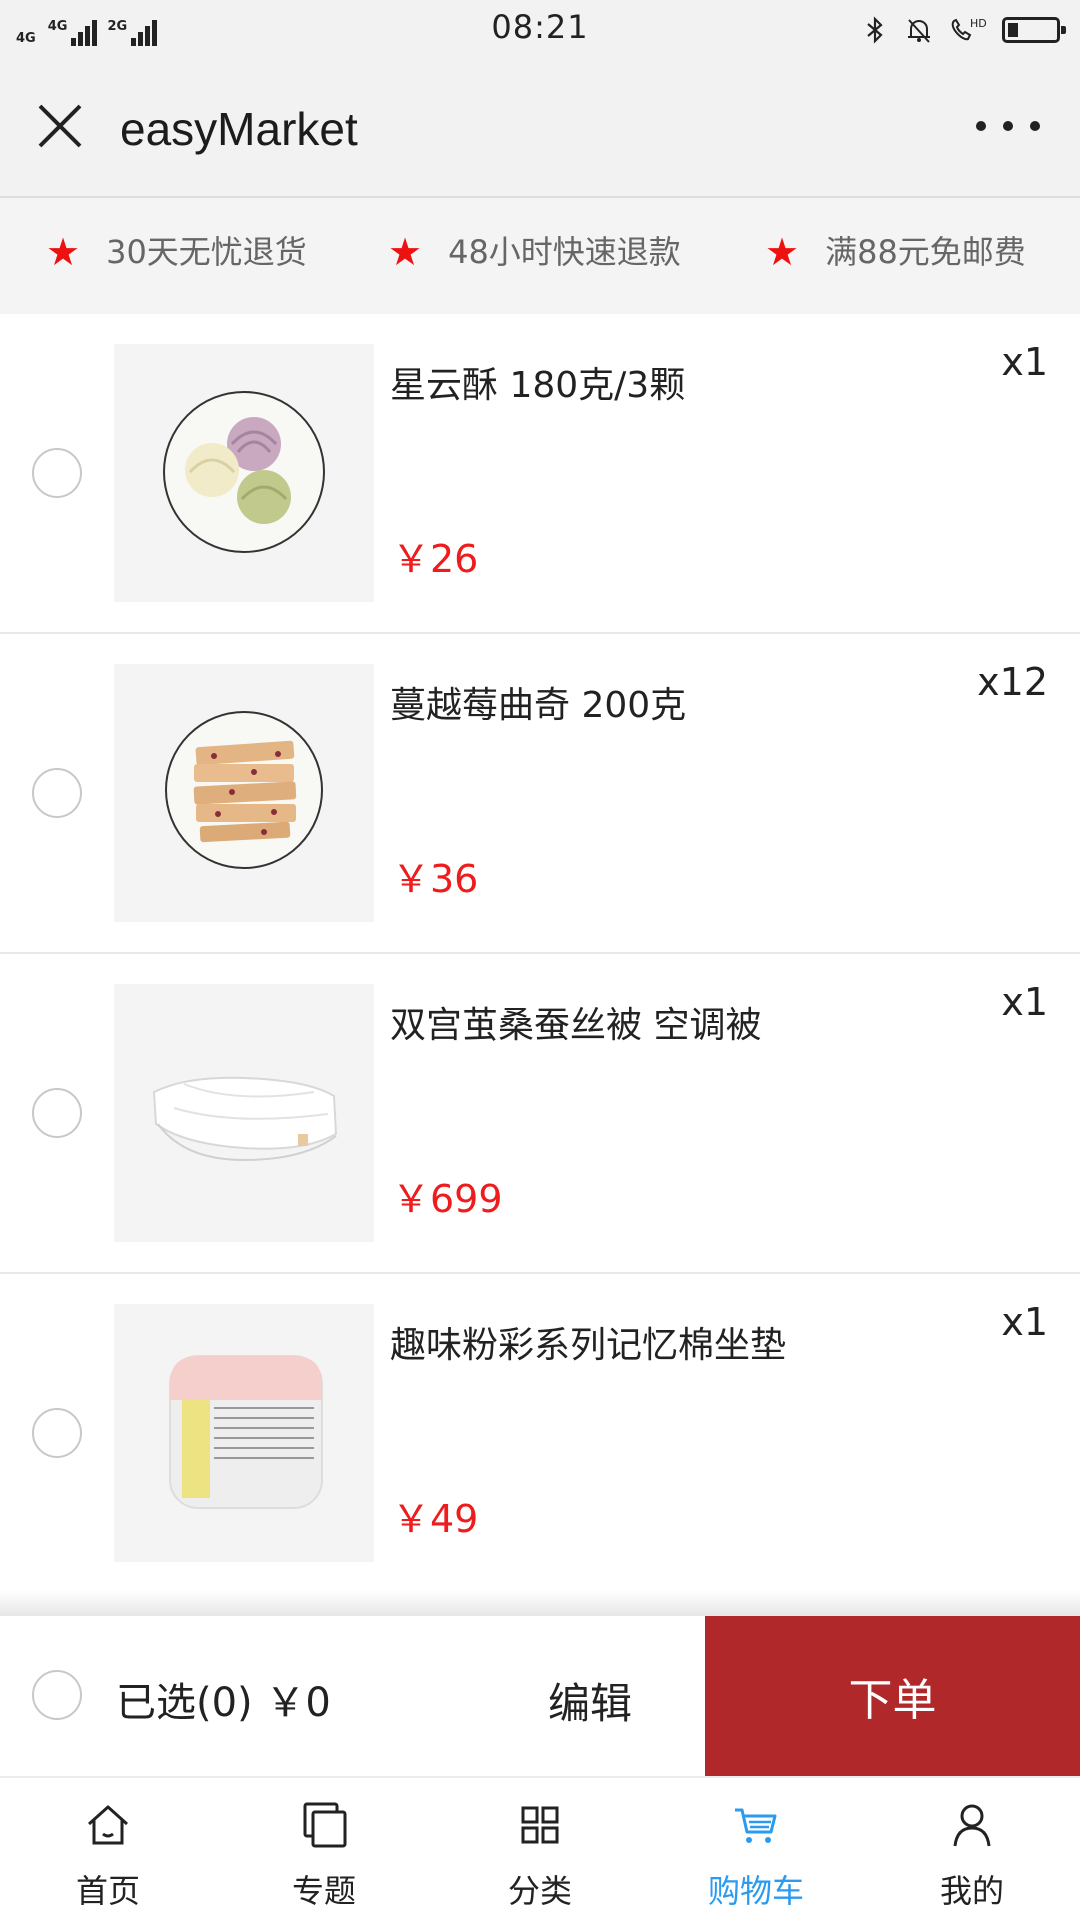  Describe the element at coordinates (590, 1700) in the screenshot. I see `edit-button: 编辑` at that location.